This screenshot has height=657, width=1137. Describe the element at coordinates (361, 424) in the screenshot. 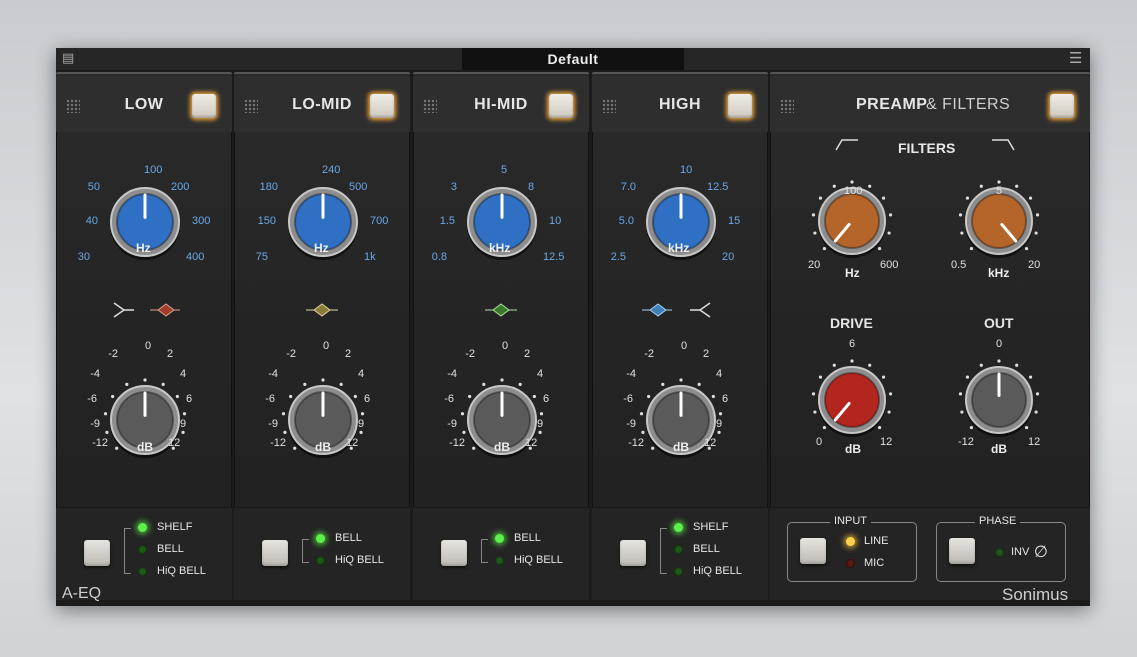

I see `gain-scale-label: 9` at that location.